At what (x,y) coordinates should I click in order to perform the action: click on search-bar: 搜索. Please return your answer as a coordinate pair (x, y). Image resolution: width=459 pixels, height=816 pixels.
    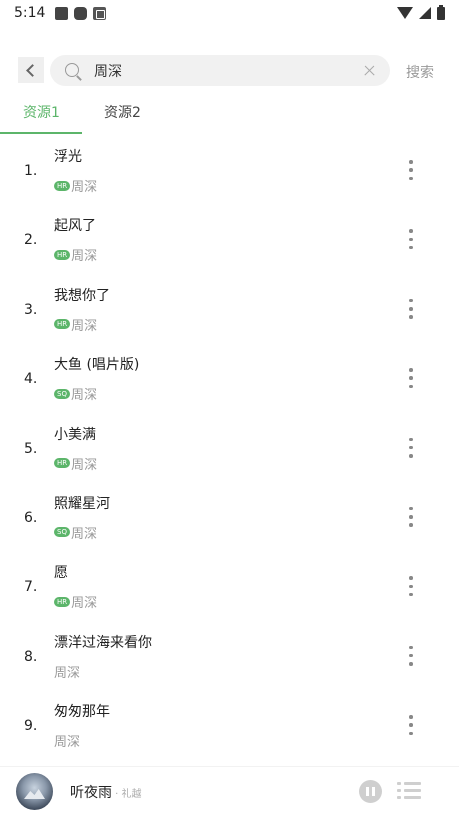
    Looking at the image, I should click on (229, 70).